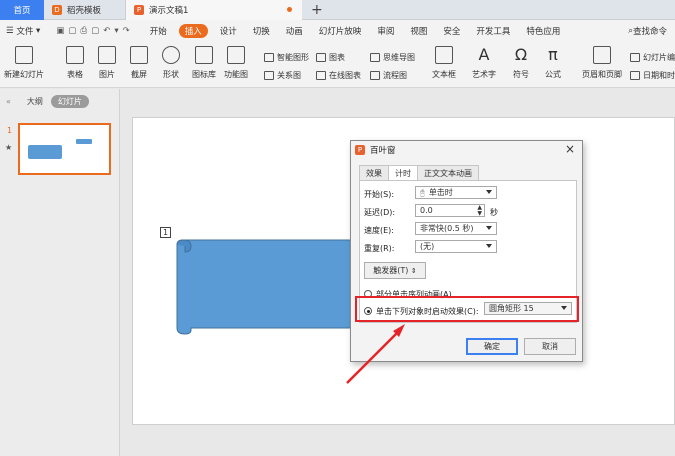 The width and height of the screenshot is (675, 456). I want to click on repeat-select: (无), so click(456, 246).